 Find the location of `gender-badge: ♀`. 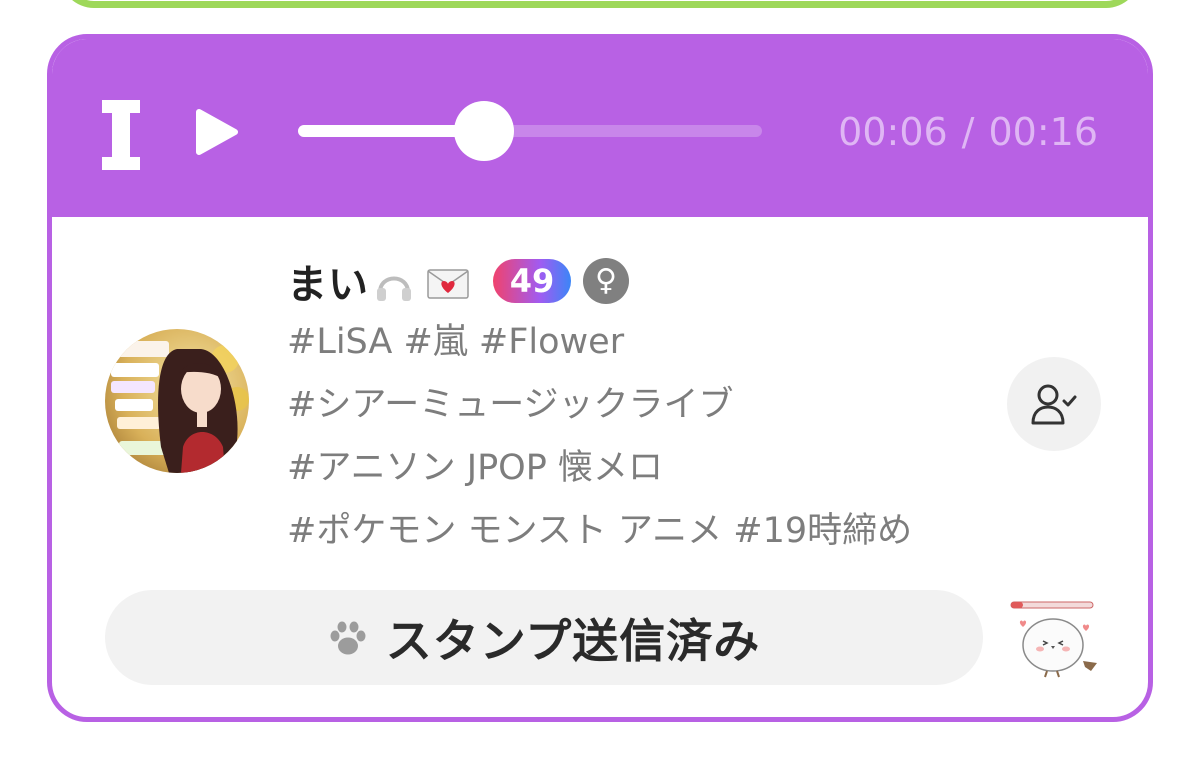

gender-badge: ♀ is located at coordinates (606, 281).